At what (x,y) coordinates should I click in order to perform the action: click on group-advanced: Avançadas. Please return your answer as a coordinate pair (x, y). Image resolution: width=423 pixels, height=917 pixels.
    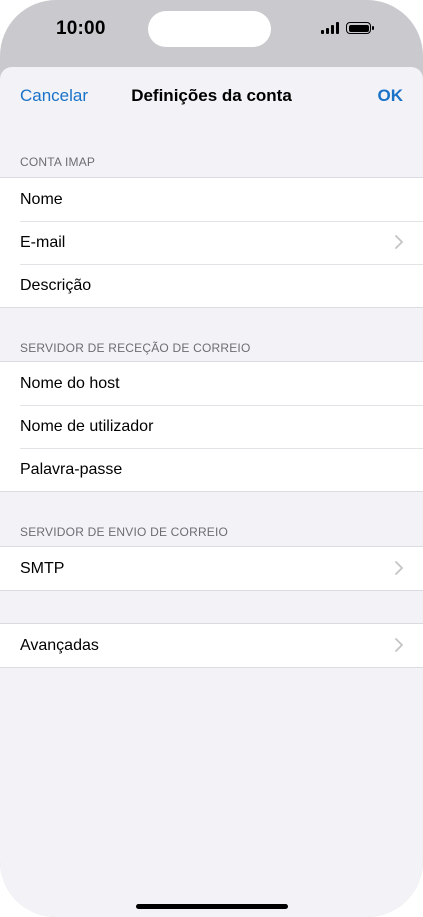
    Looking at the image, I should click on (211, 645).